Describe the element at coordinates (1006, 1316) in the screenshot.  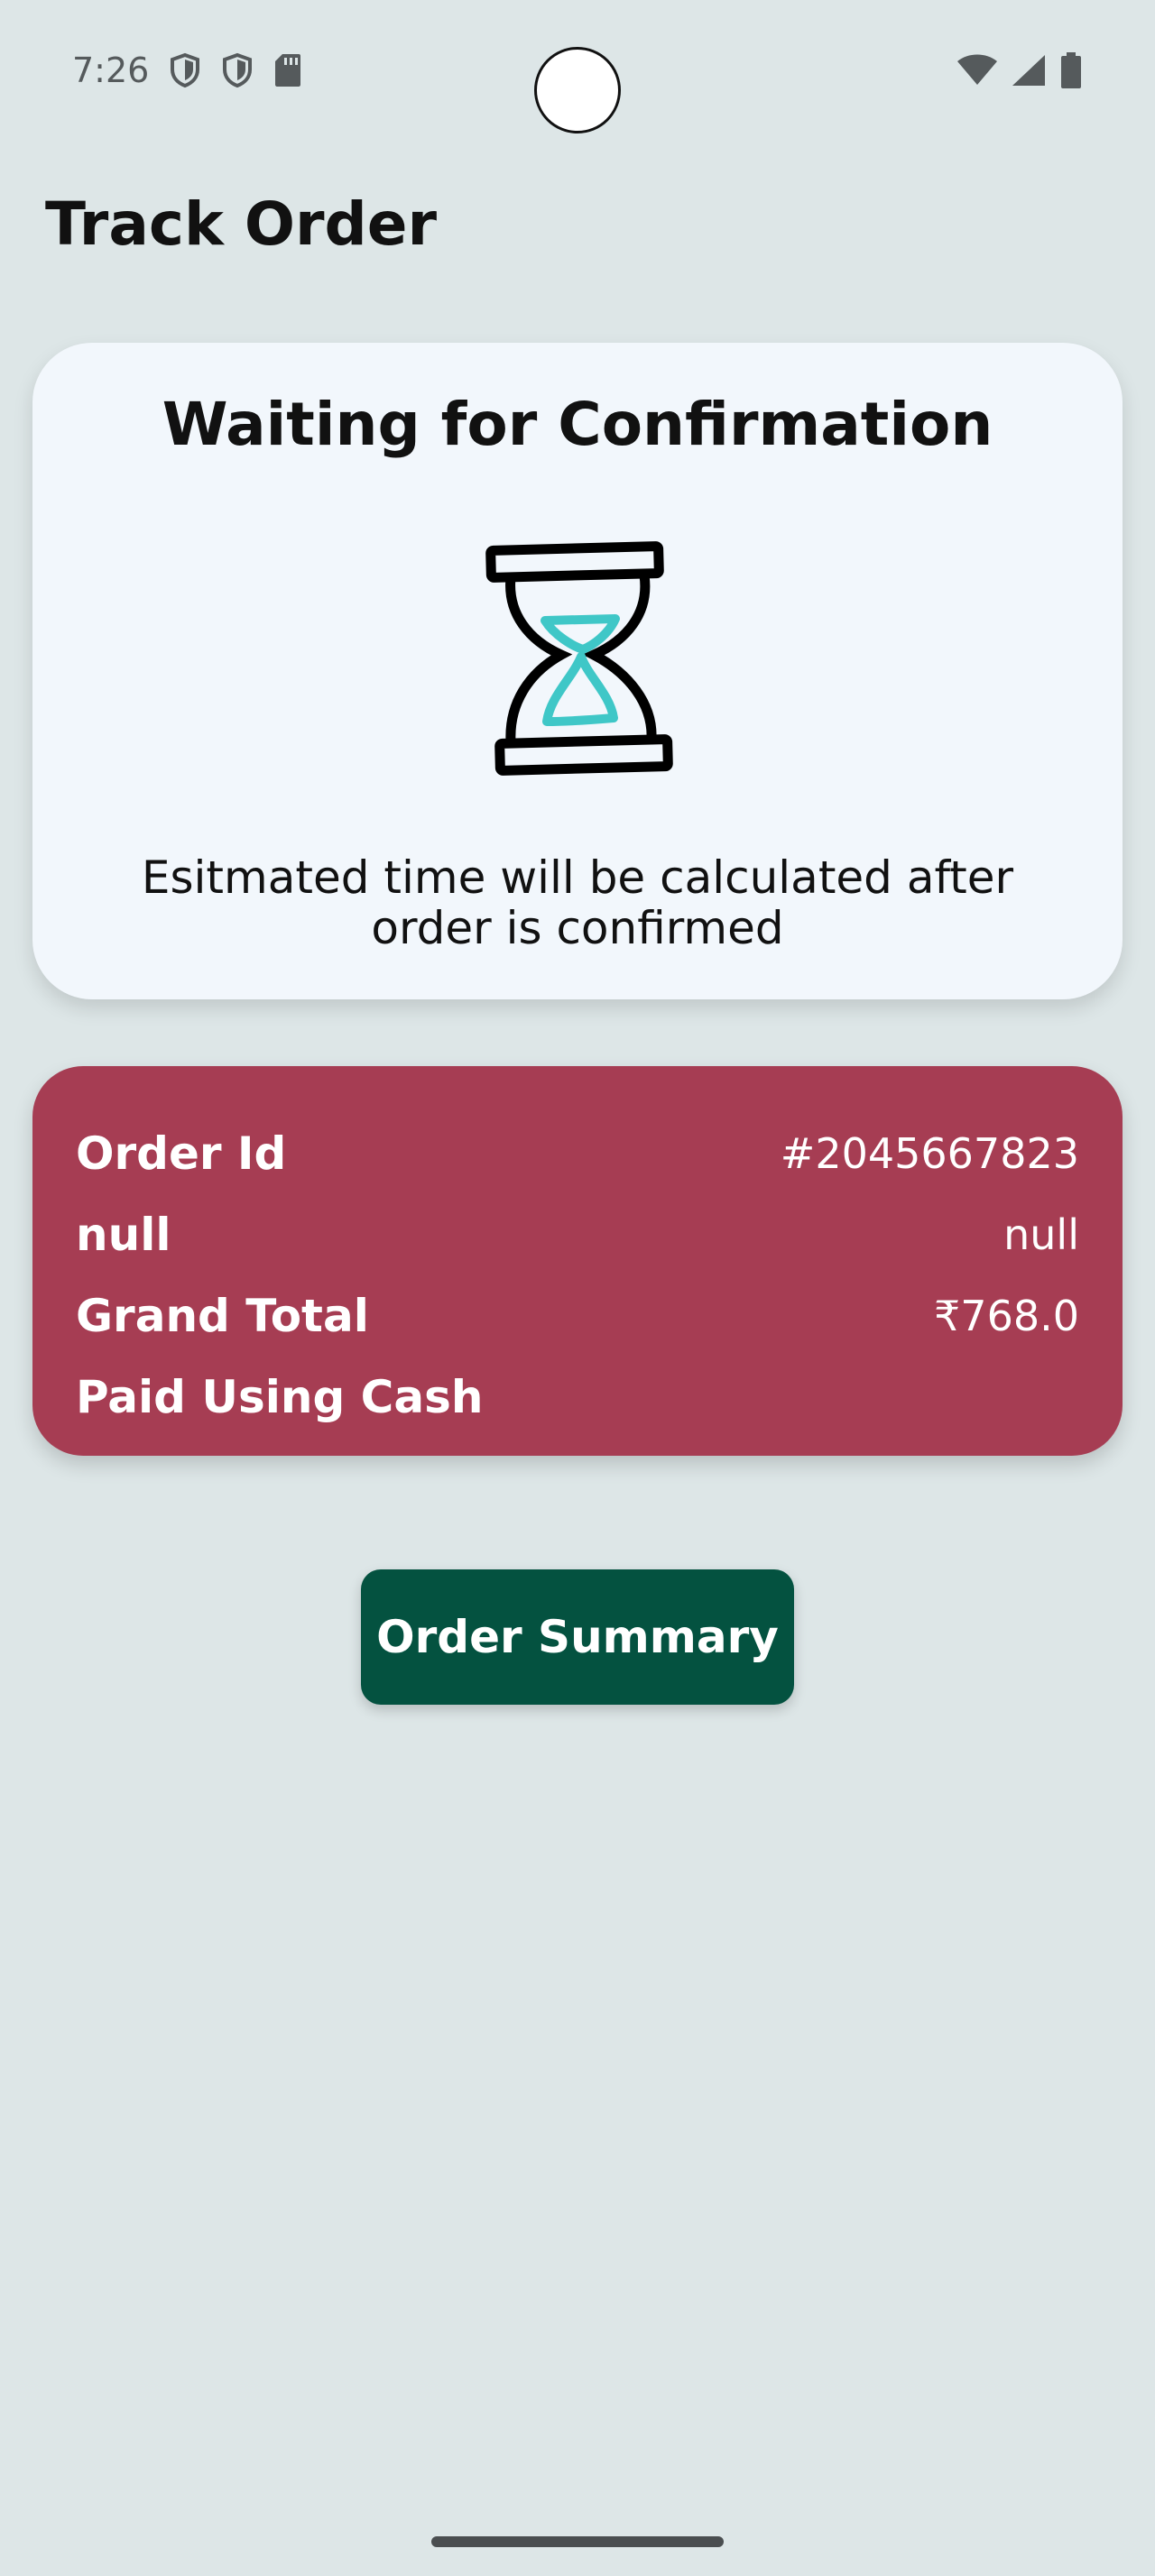
I see `grand-total-value: ₹768.0` at that location.